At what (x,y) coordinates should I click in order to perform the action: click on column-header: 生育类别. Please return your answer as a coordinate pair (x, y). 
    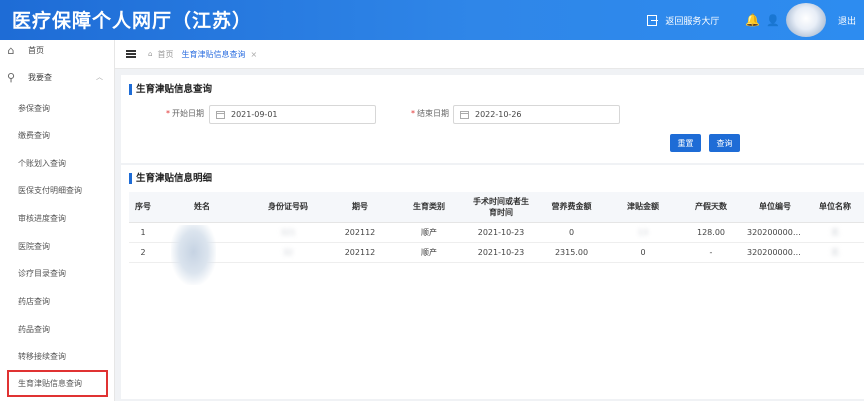
    Looking at the image, I should click on (429, 207).